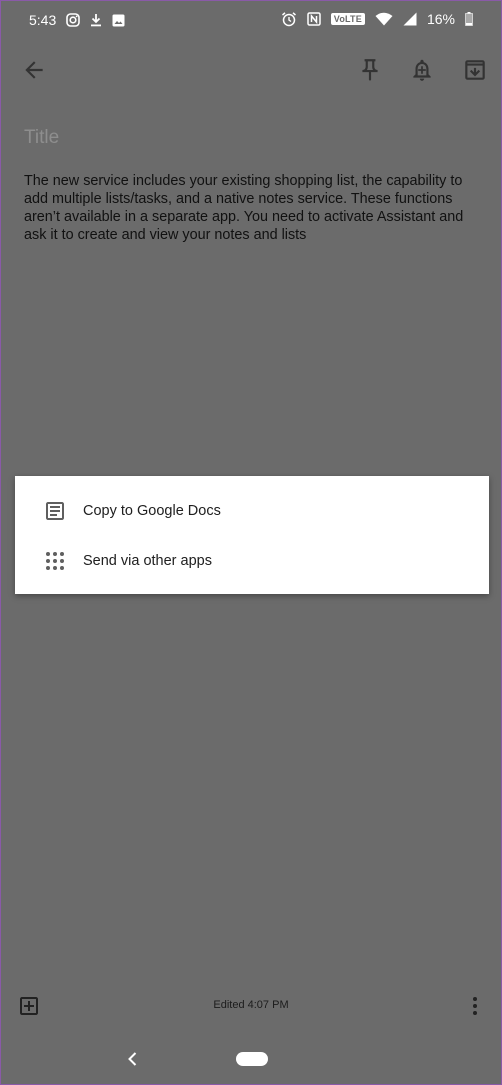 The width and height of the screenshot is (502, 1085). What do you see at coordinates (152, 511) in the screenshot?
I see `menu-item-label: Copy to Google Docs` at bounding box center [152, 511].